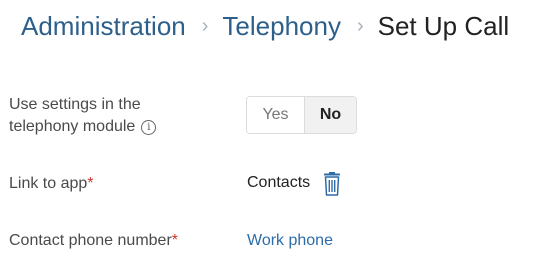 The image size is (544, 255). I want to click on use-settings-label-line2-row: telephony module i, so click(83, 127).